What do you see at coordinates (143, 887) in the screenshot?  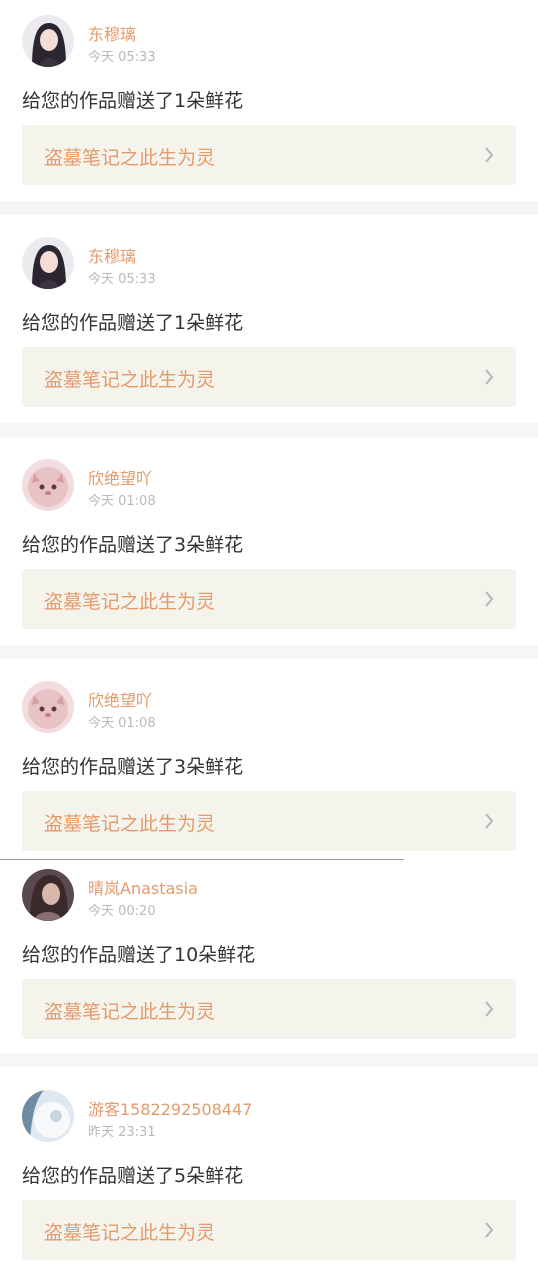 I see `user-name: 晴岚Anastasia` at bounding box center [143, 887].